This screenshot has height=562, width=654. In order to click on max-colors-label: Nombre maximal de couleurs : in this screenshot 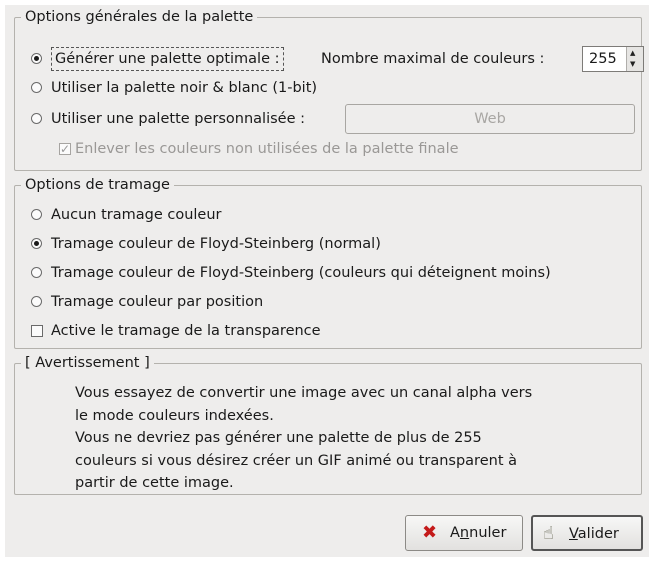, I will do `click(433, 59)`.